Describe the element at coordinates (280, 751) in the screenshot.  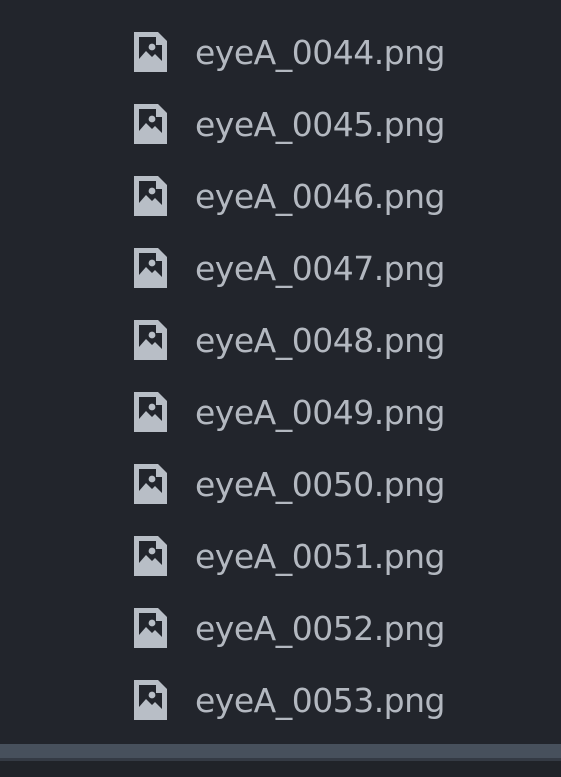
I see `horizontal-scrollbar` at that location.